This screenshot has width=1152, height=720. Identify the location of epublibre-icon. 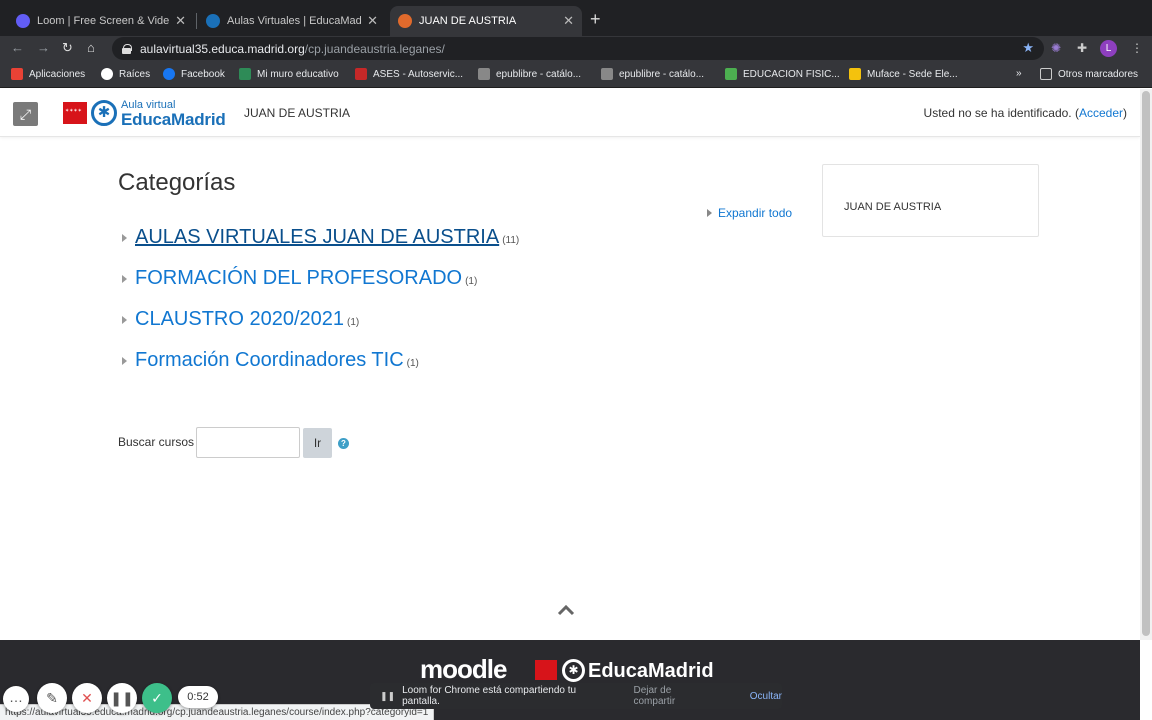
(484, 74).